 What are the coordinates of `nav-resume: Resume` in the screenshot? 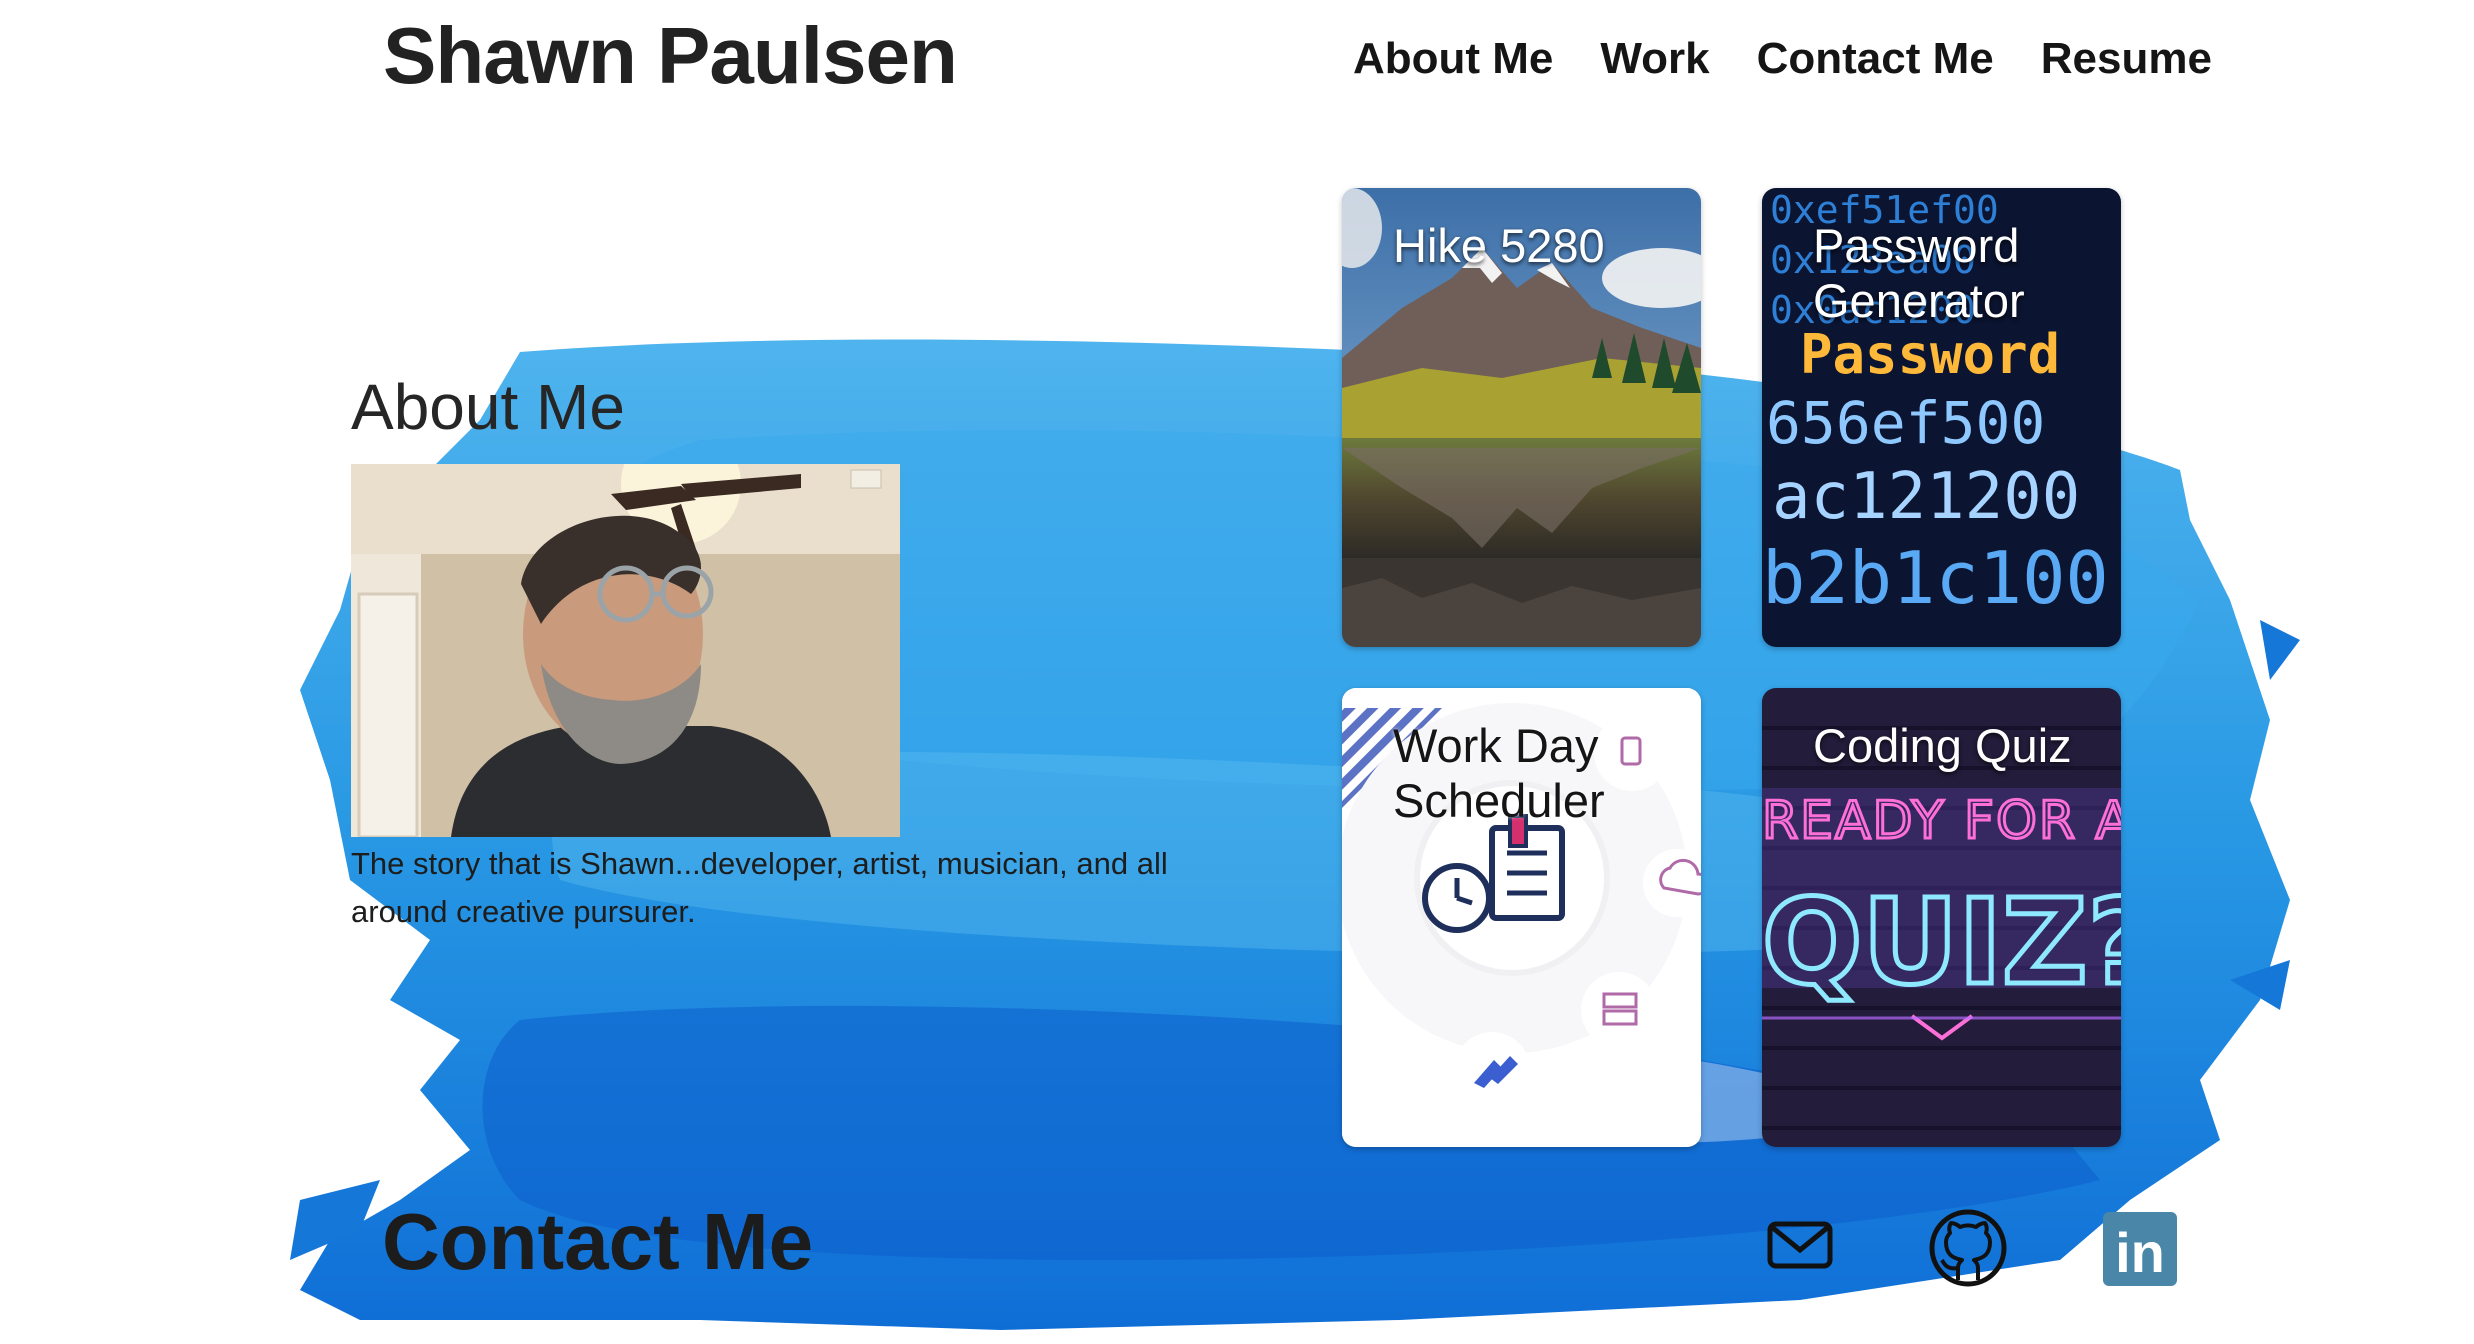 It's located at (2126, 59).